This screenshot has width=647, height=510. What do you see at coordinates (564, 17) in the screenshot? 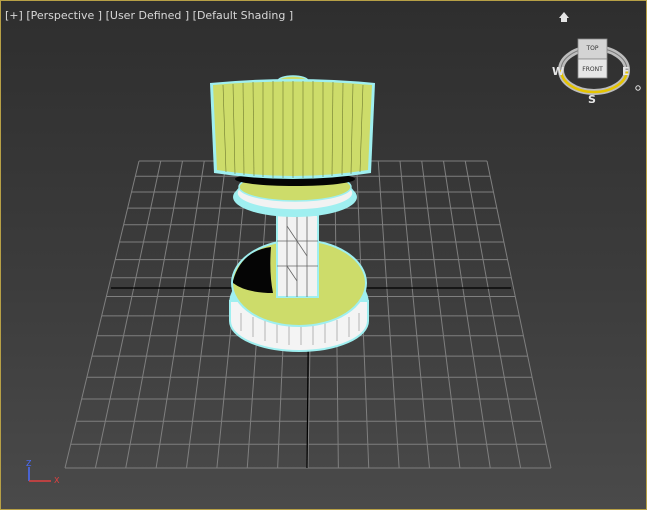
I see `home-icon` at bounding box center [564, 17].